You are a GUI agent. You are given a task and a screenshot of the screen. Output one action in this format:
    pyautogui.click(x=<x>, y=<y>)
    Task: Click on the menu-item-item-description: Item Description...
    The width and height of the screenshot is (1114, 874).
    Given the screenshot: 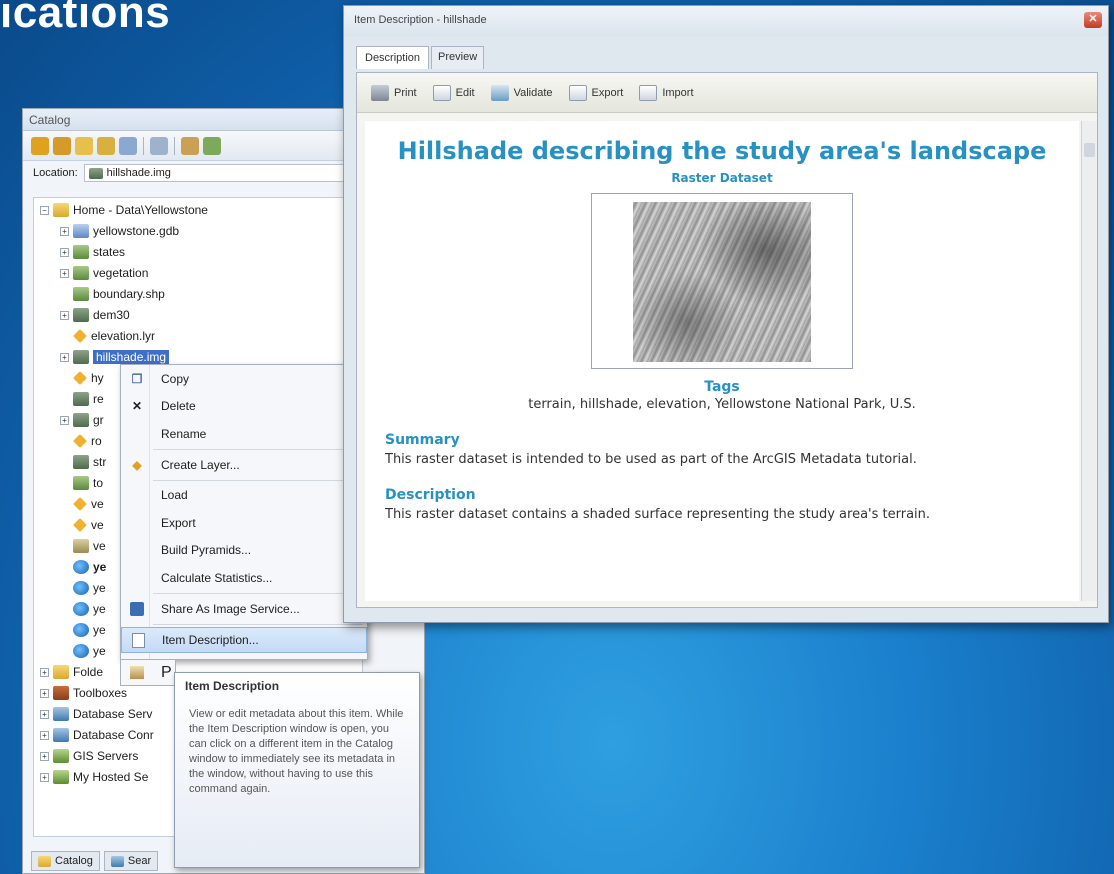 What is the action you would take?
    pyautogui.click(x=244, y=640)
    